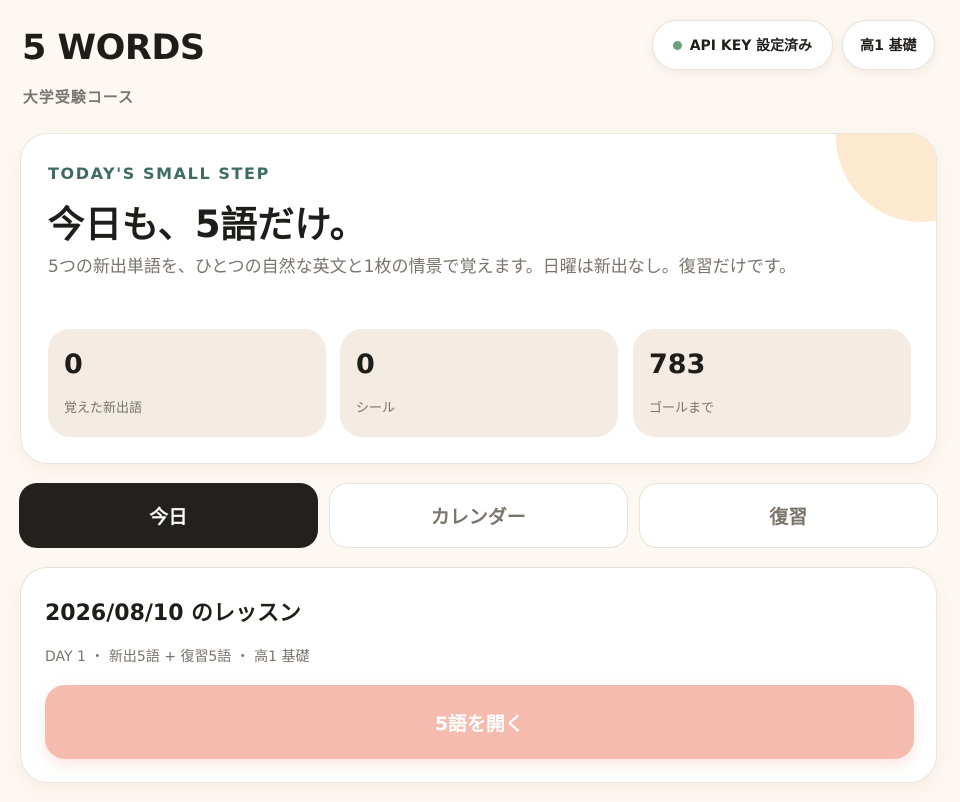 Image resolution: width=960 pixels, height=802 pixels. I want to click on level-label: 高1 基礎, so click(888, 46).